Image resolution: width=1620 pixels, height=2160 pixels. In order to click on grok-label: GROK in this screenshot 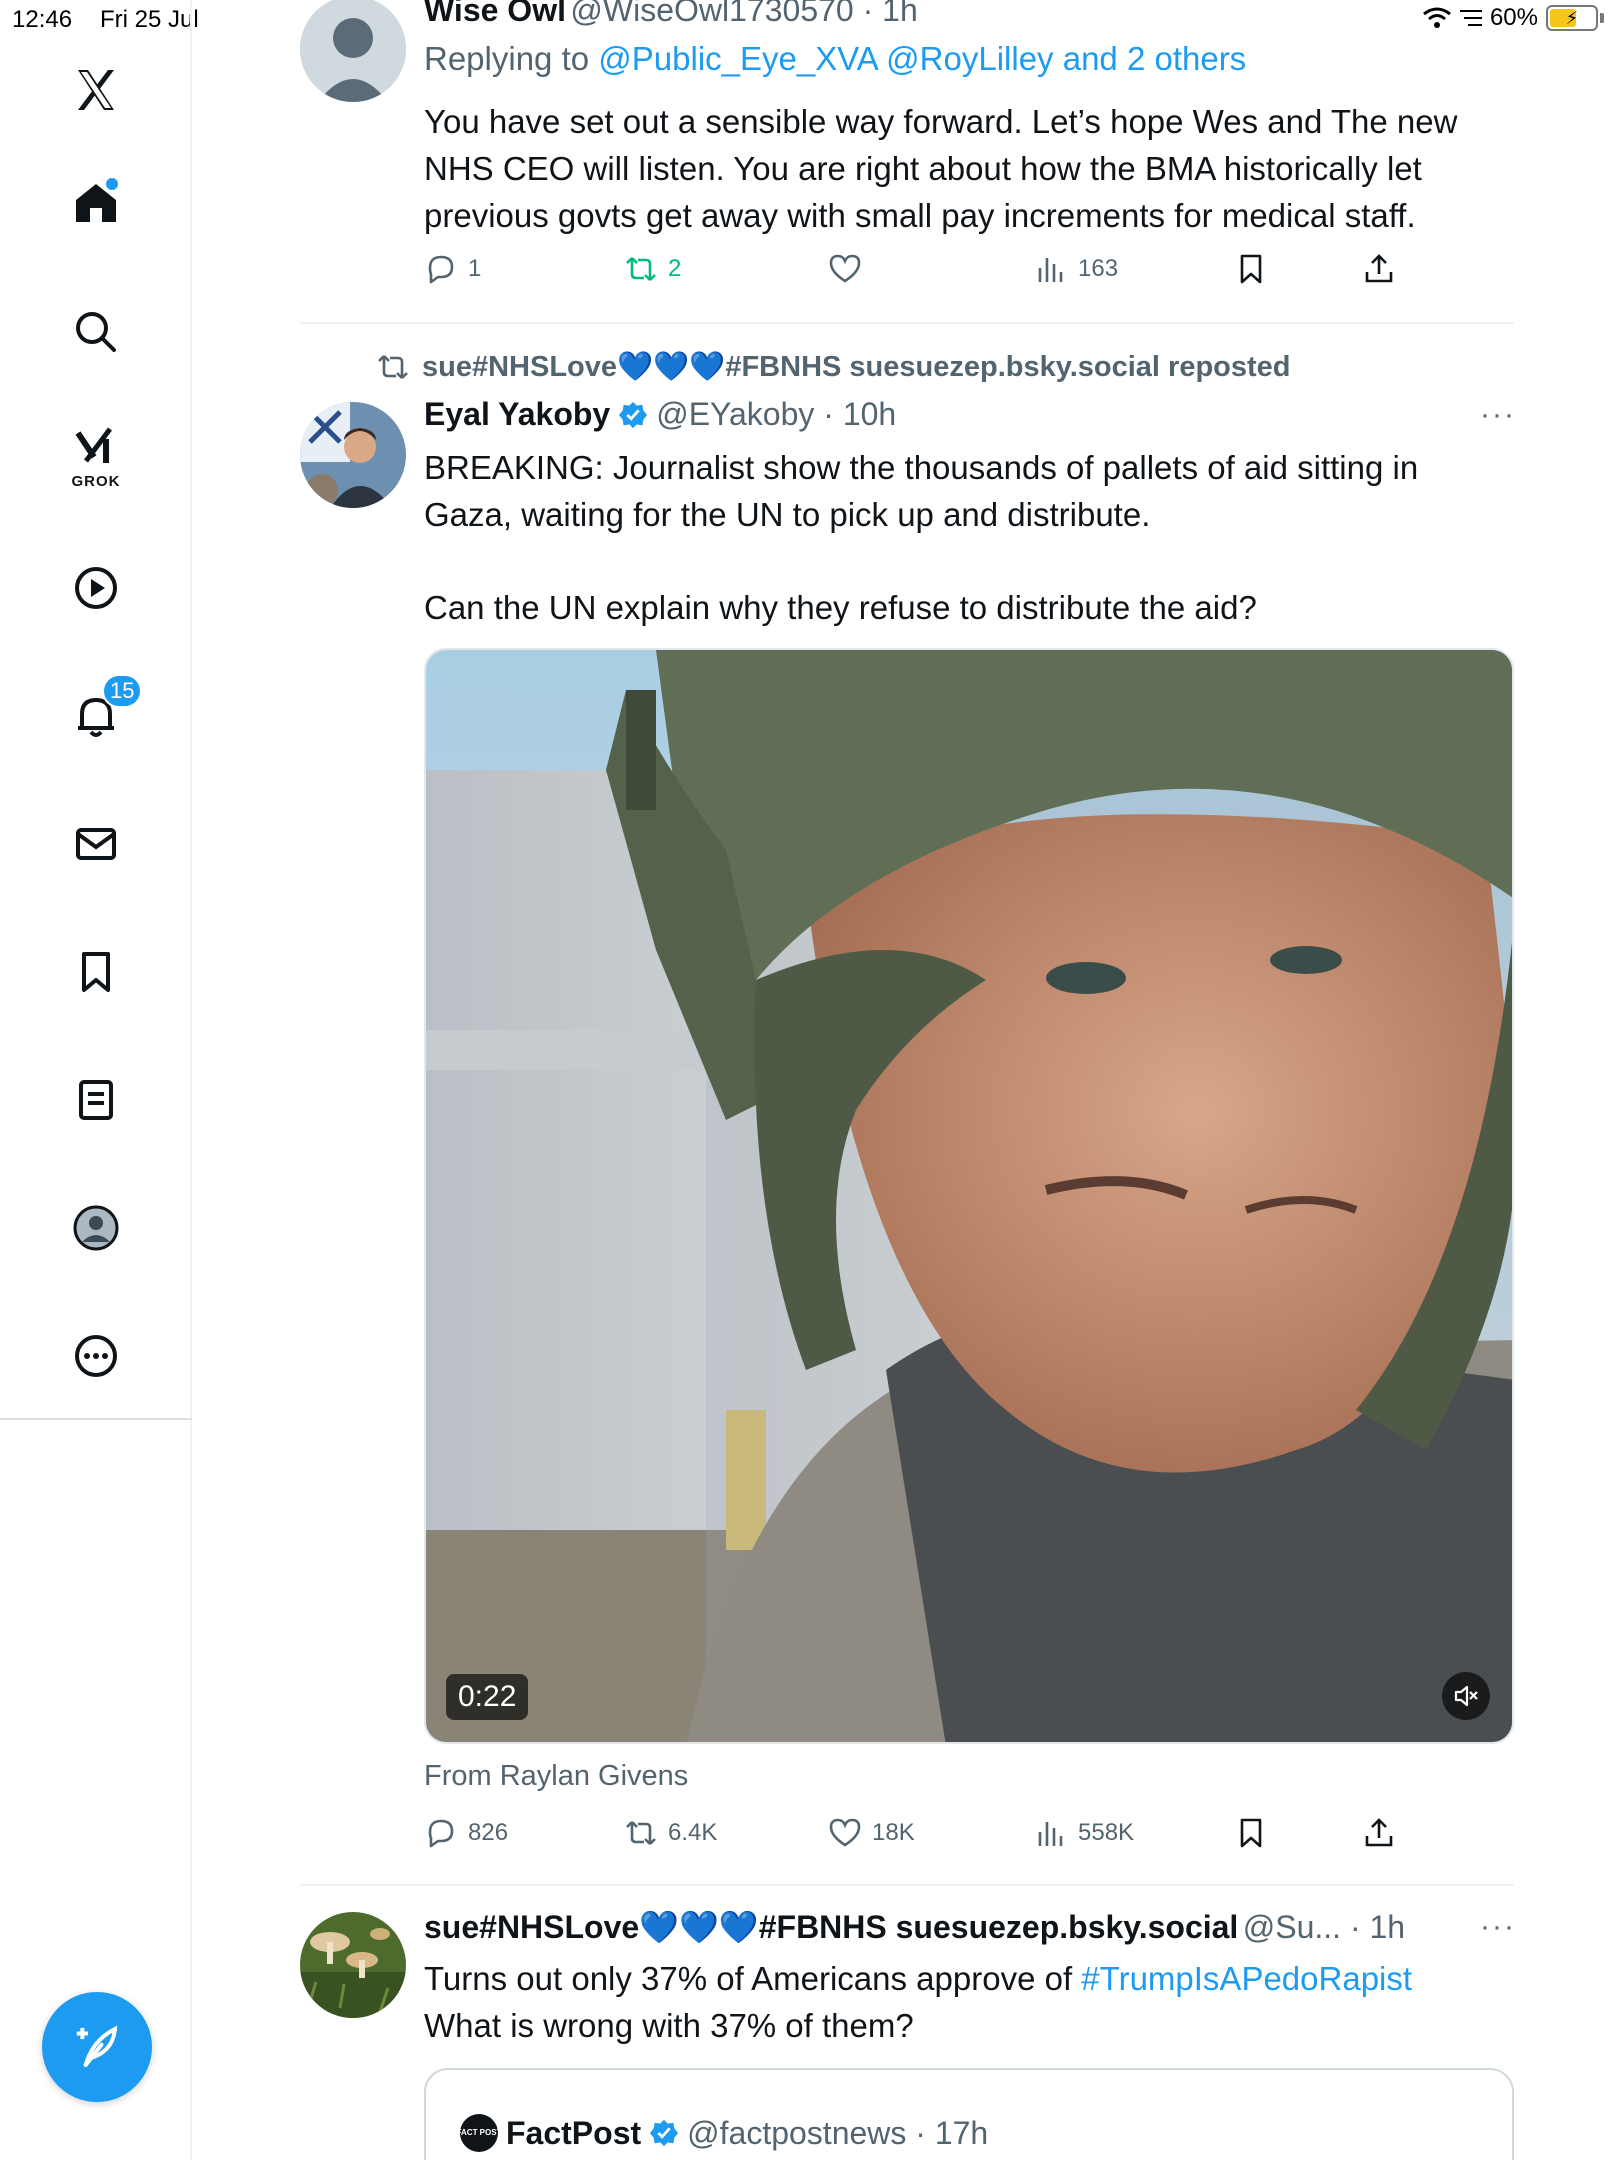, I will do `click(96, 481)`.